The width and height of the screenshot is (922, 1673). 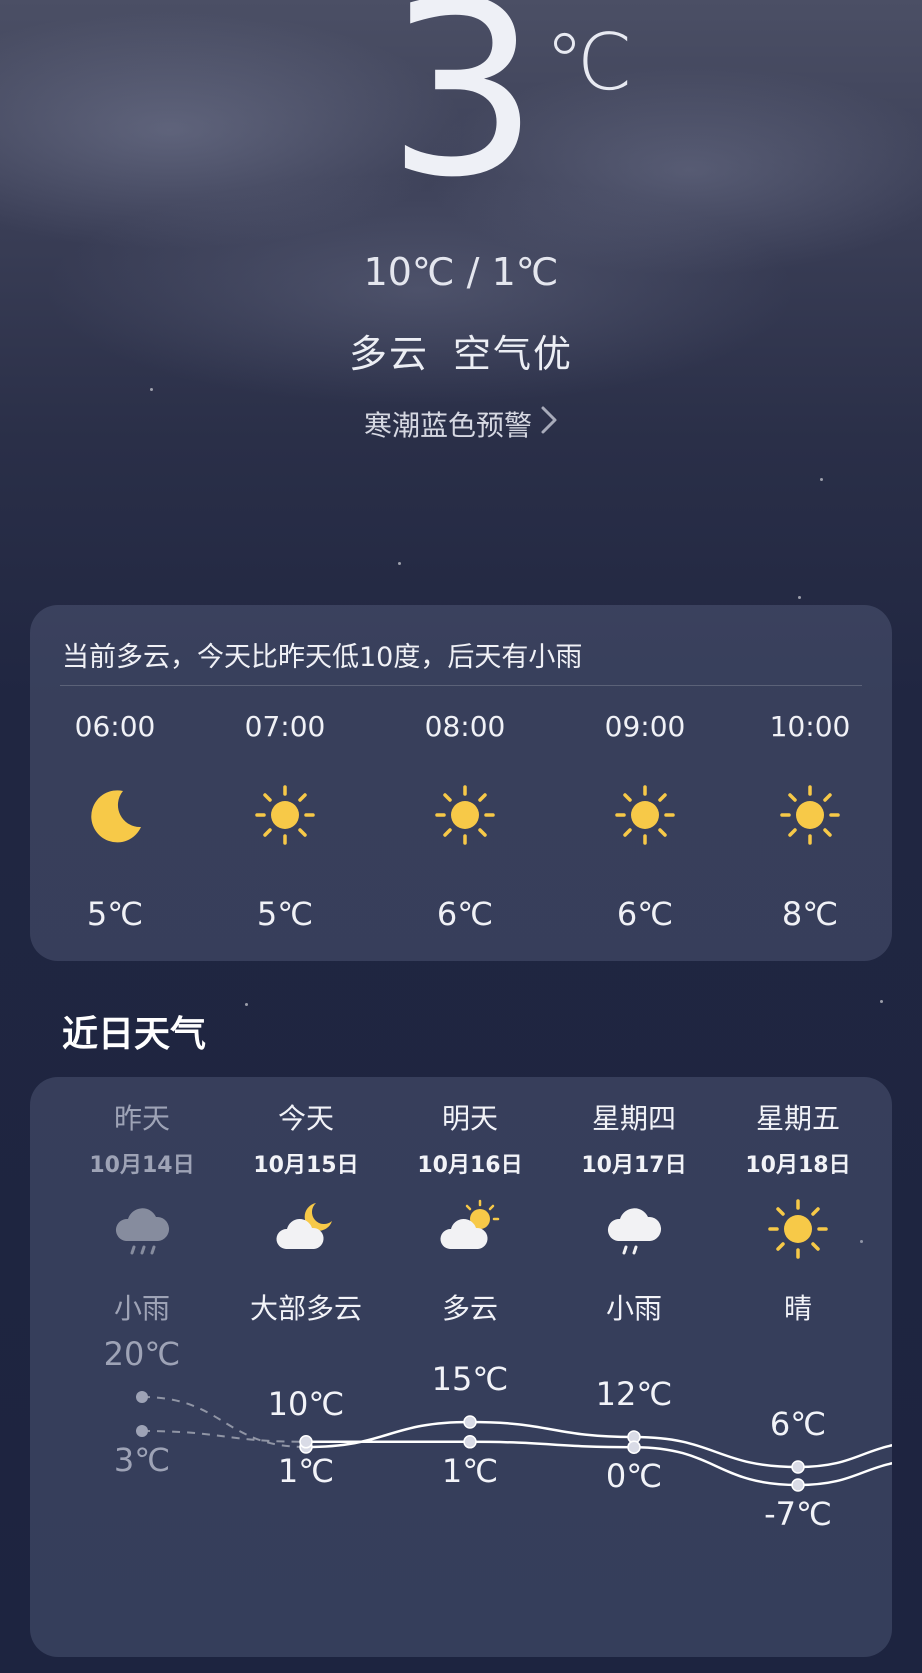 What do you see at coordinates (798, 1424) in the screenshot?
I see `high-temp-label: 6℃` at bounding box center [798, 1424].